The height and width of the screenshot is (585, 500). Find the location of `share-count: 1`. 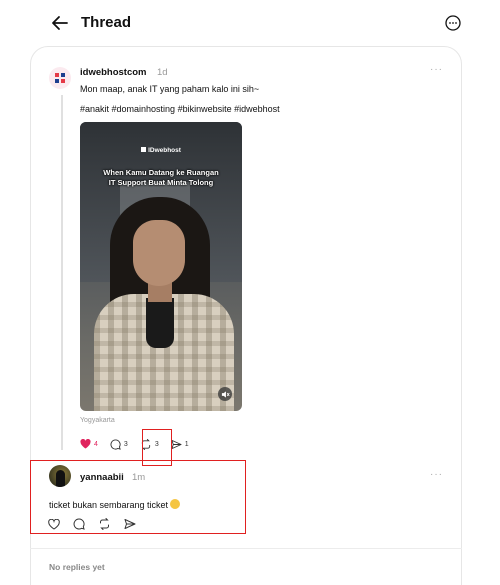

share-count: 1 is located at coordinates (186, 444).